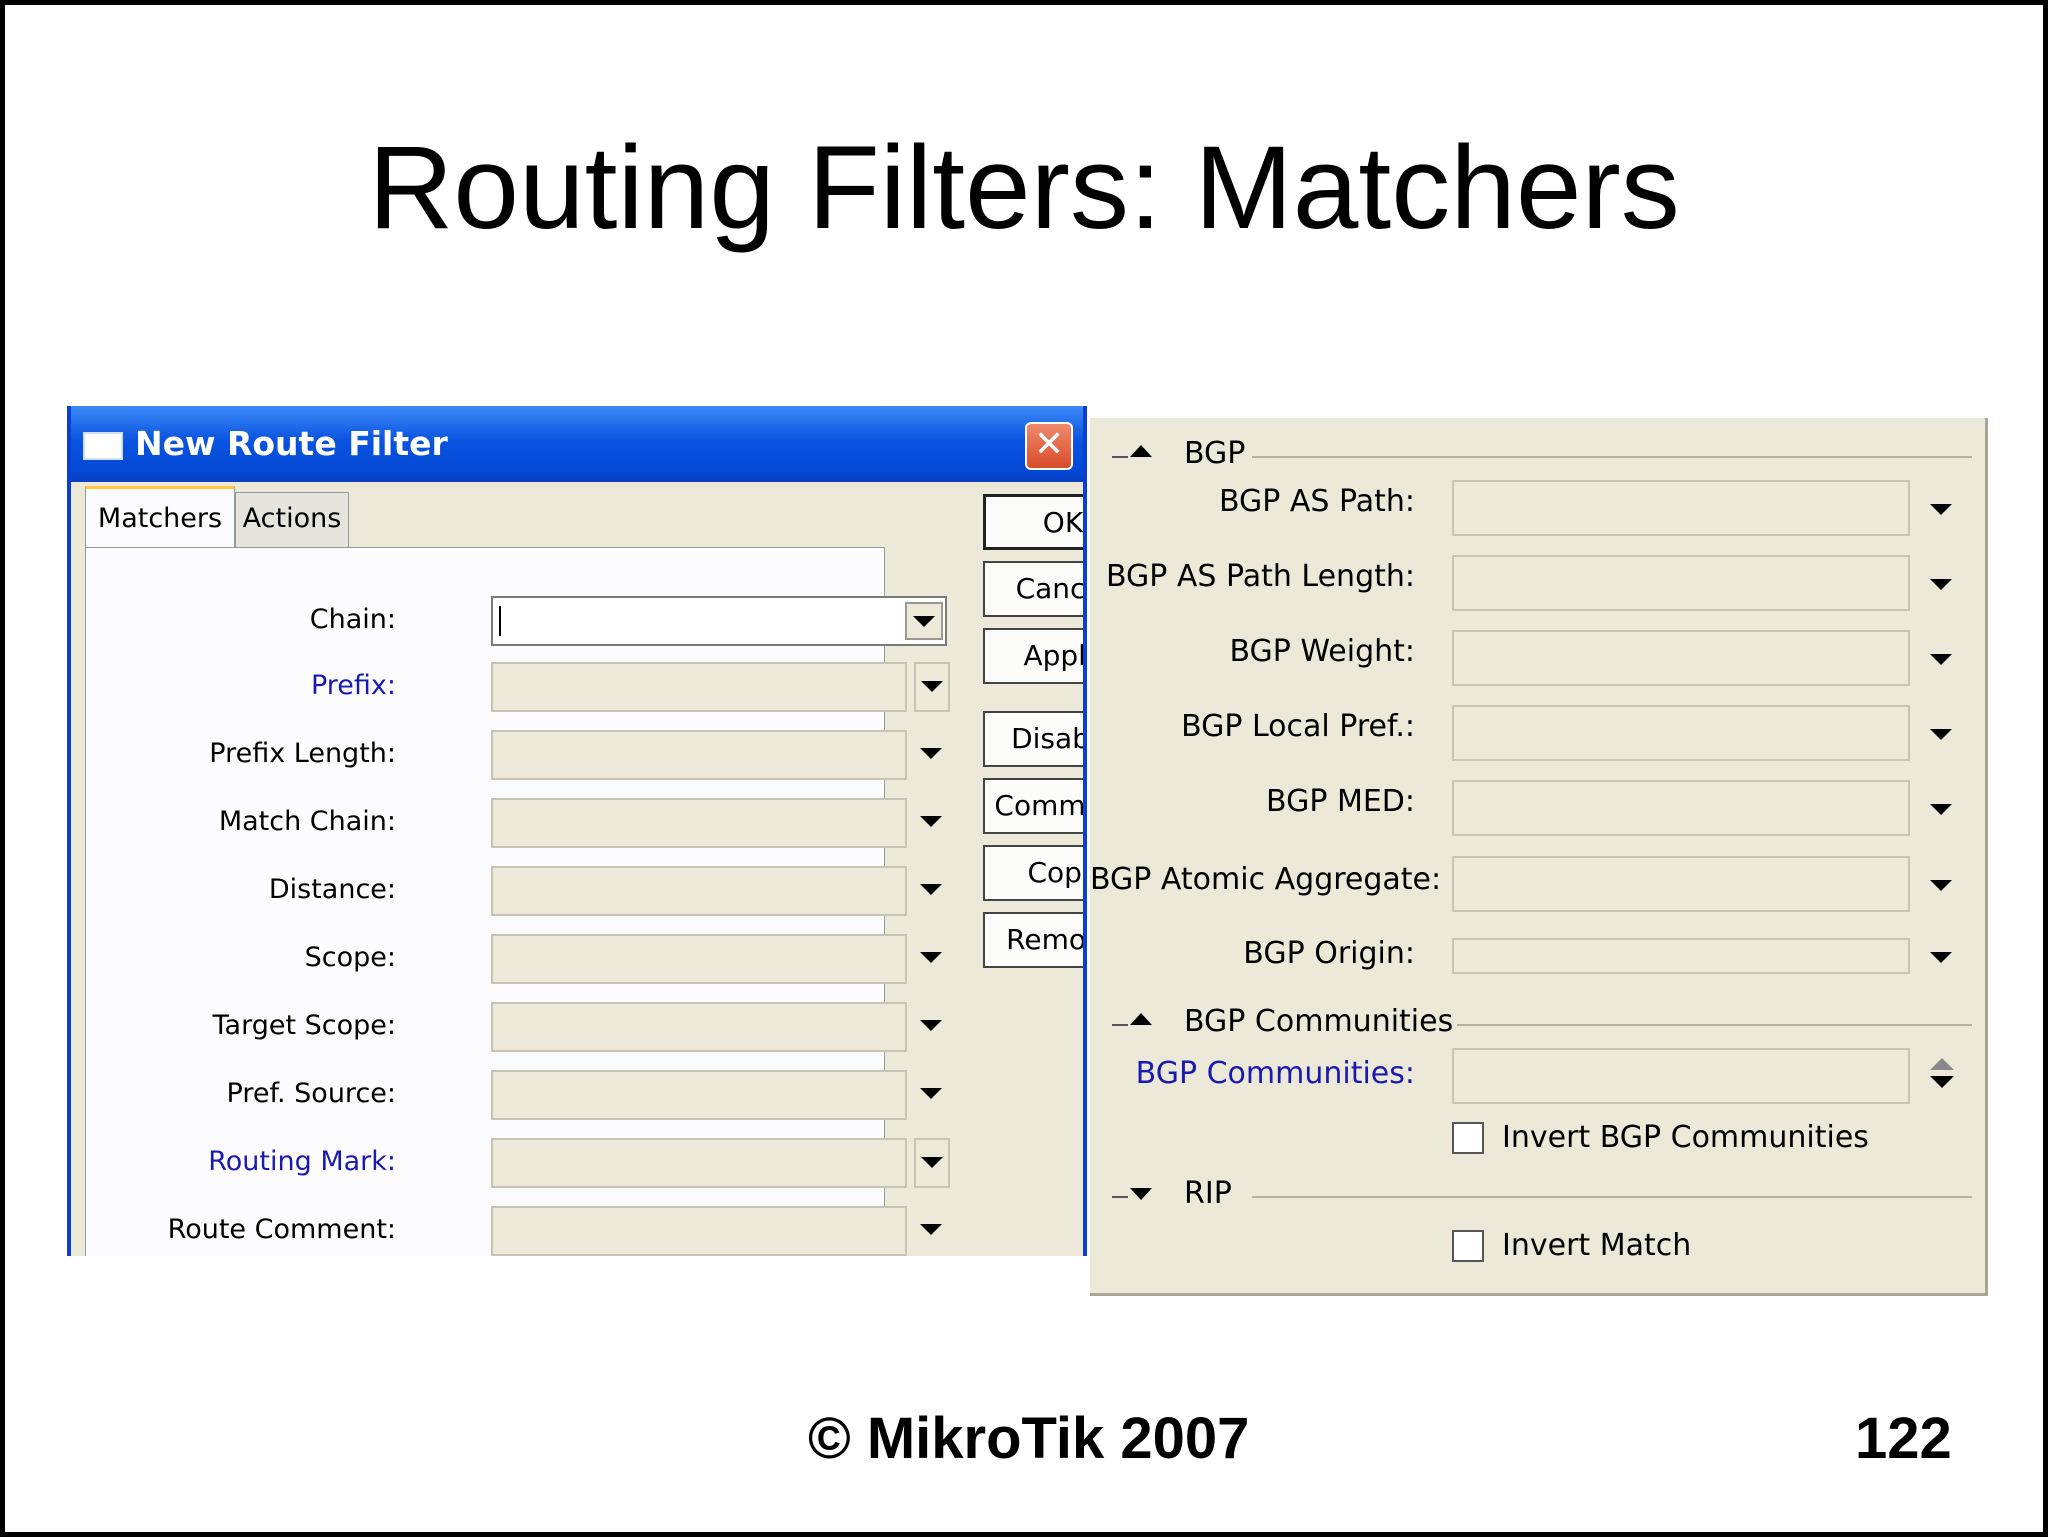 This screenshot has height=1537, width=2048. Describe the element at coordinates (1033, 806) in the screenshot. I see `comment-button: Comment` at that location.